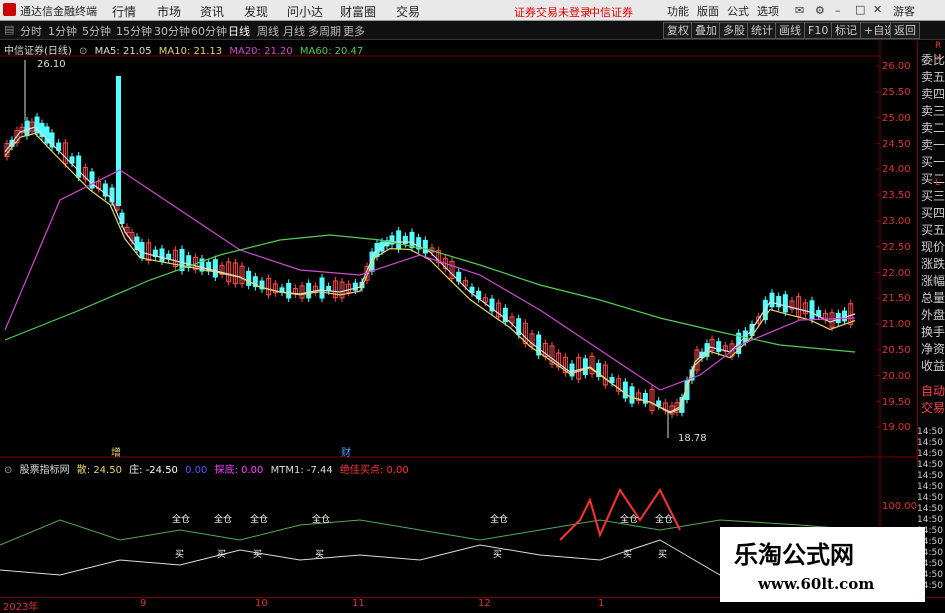  What do you see at coordinates (933, 390) in the screenshot?
I see `auto-trade-label: 自动` at bounding box center [933, 390].